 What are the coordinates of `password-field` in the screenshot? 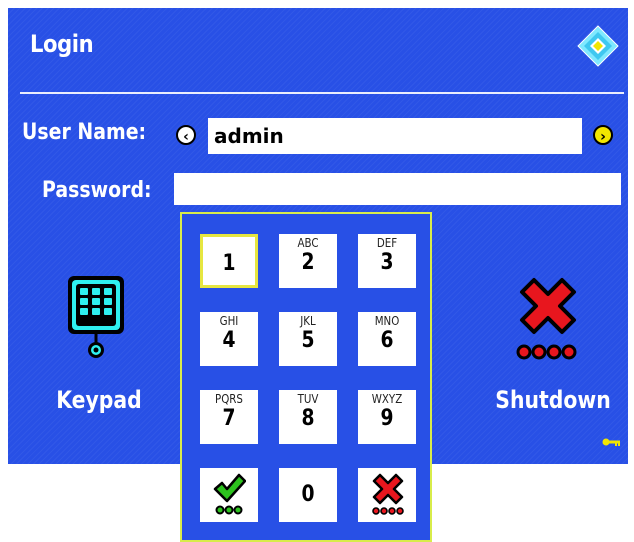 It's located at (397, 189).